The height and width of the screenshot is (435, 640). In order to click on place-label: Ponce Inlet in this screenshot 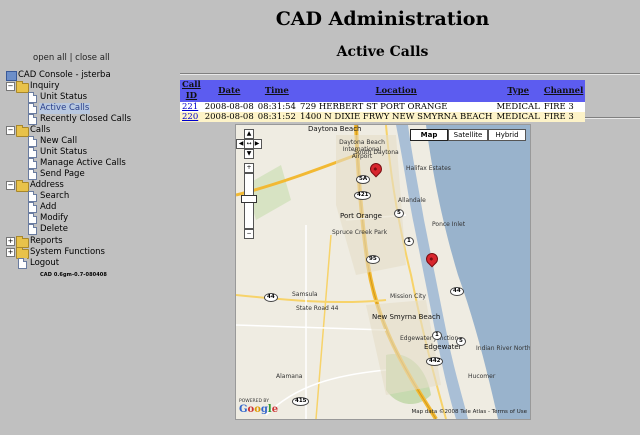, I will do `click(449, 224)`.